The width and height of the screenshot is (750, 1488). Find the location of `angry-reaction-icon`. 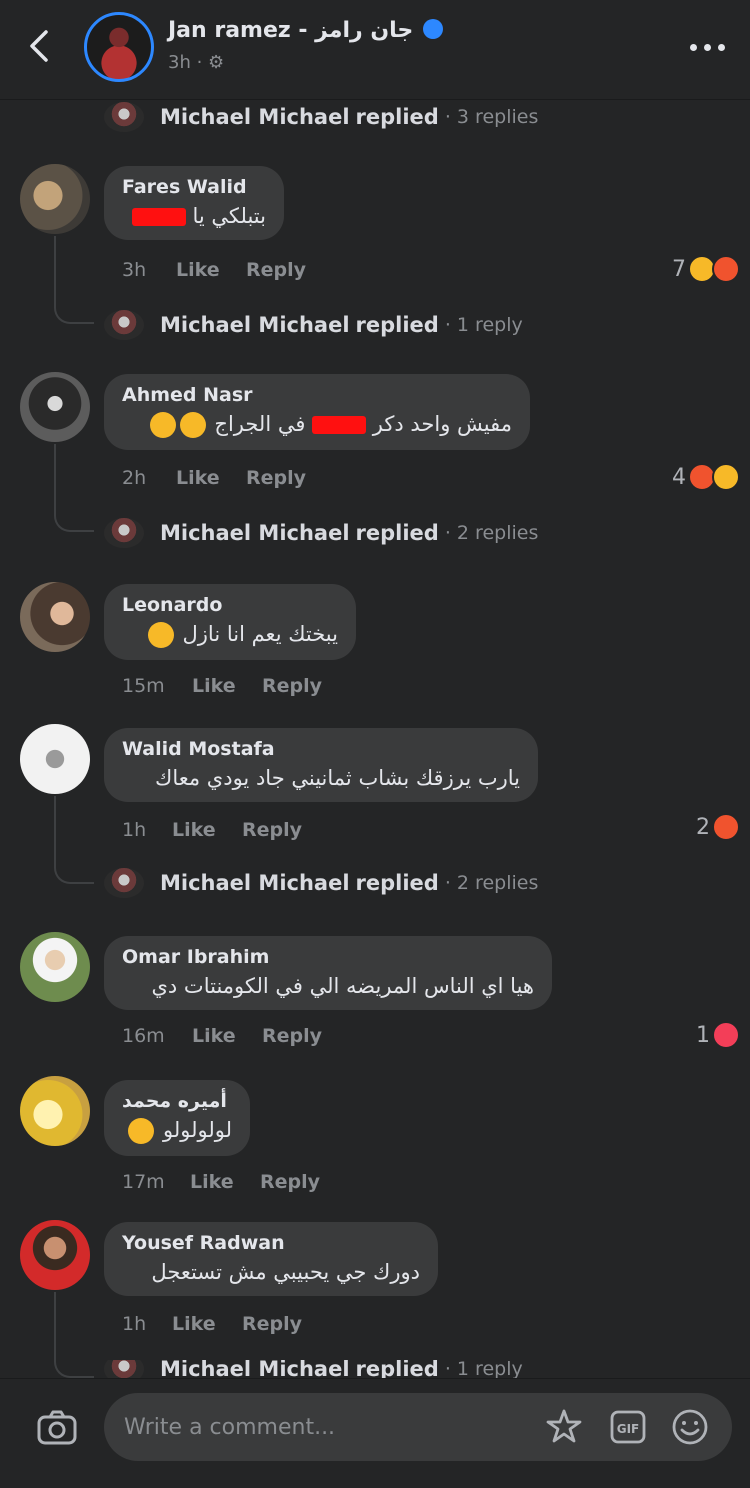

angry-reaction-icon is located at coordinates (726, 269).